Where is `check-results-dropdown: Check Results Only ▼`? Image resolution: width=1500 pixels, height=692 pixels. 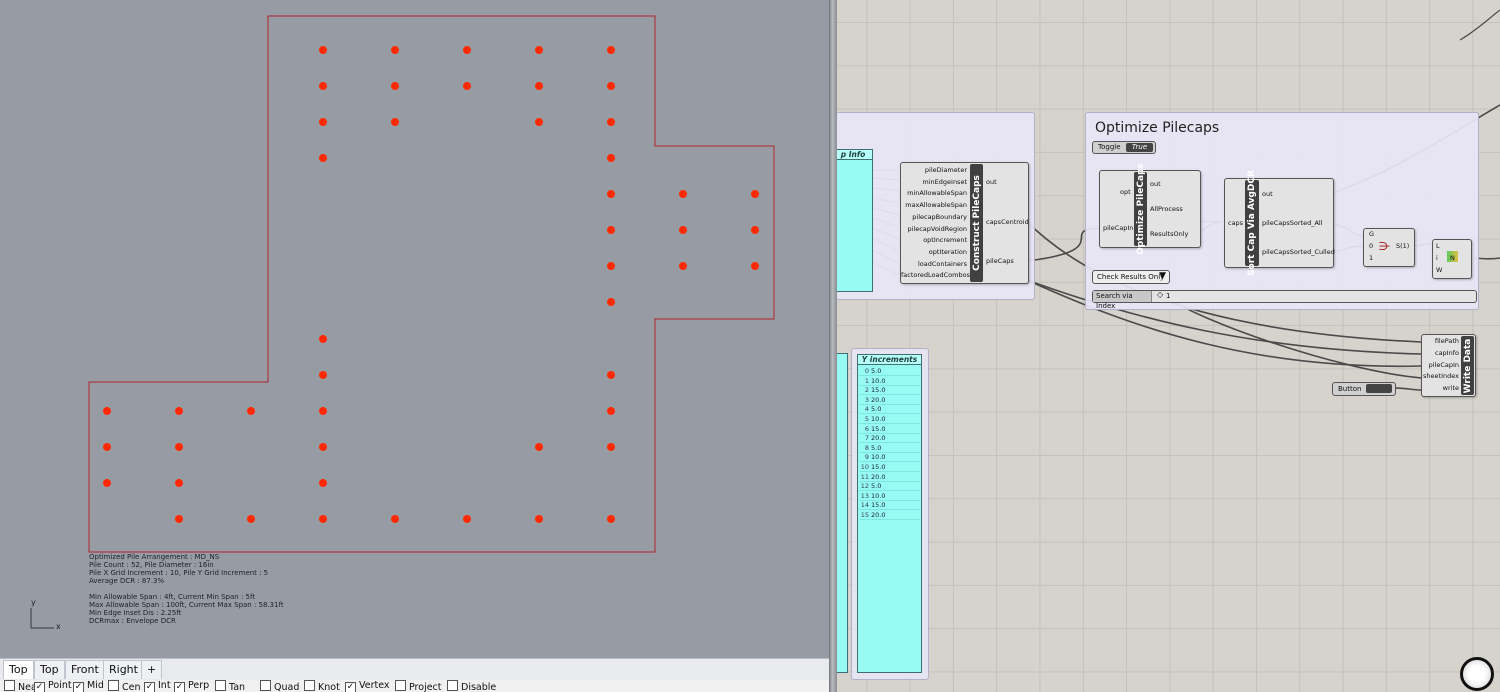
check-results-dropdown: Check Results Only ▼ is located at coordinates (1131, 277).